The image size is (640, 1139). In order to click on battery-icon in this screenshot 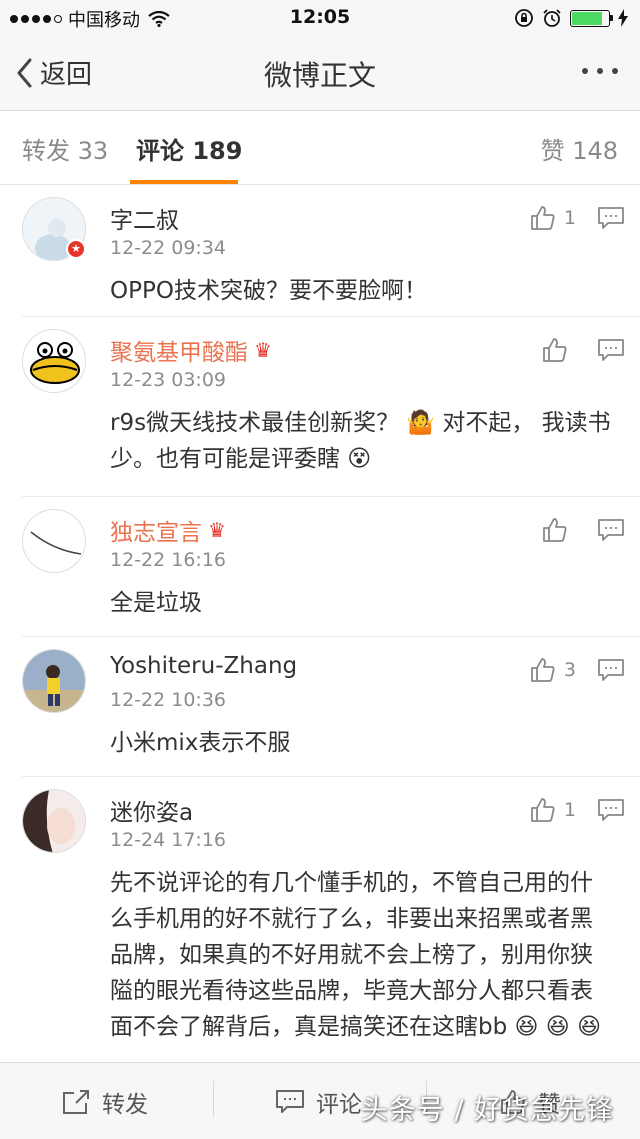, I will do `click(591, 18)`.